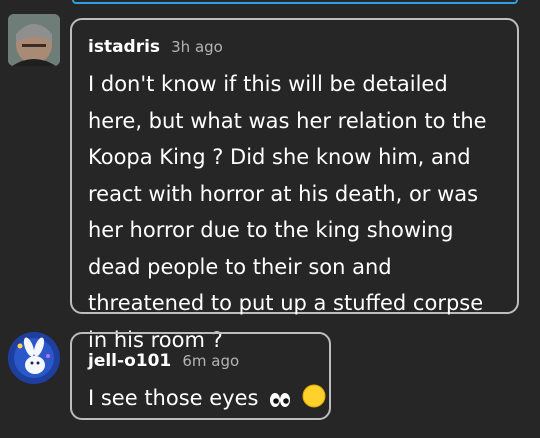 The image size is (540, 438). I want to click on comment-jell-o101: jell-o101 6m ago I see those eyes, so click(200, 376).